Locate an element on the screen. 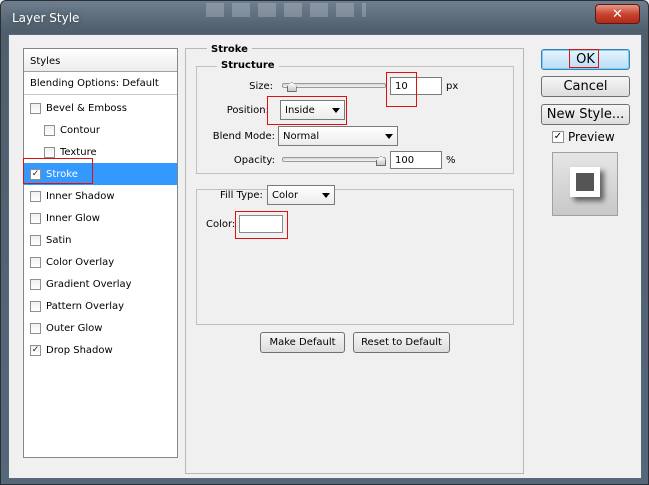  ok-highlight-box is located at coordinates (584, 58).